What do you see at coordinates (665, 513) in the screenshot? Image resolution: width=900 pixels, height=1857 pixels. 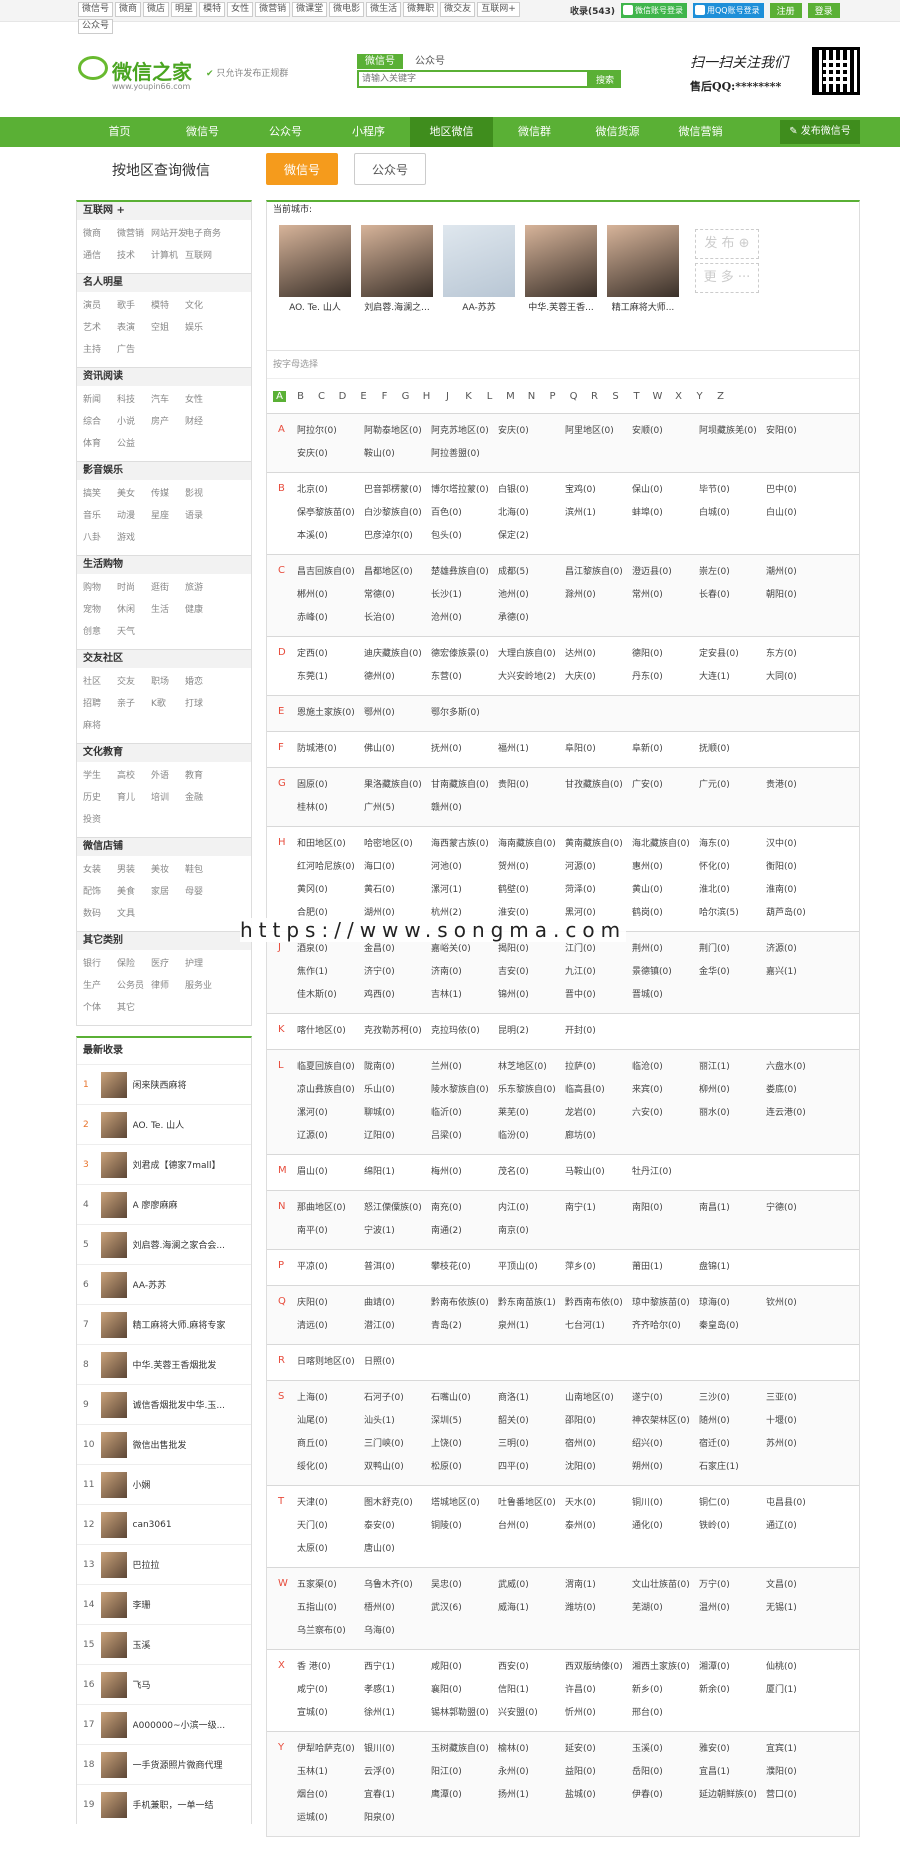 I see `city-link: 蚌埠(0)` at bounding box center [665, 513].